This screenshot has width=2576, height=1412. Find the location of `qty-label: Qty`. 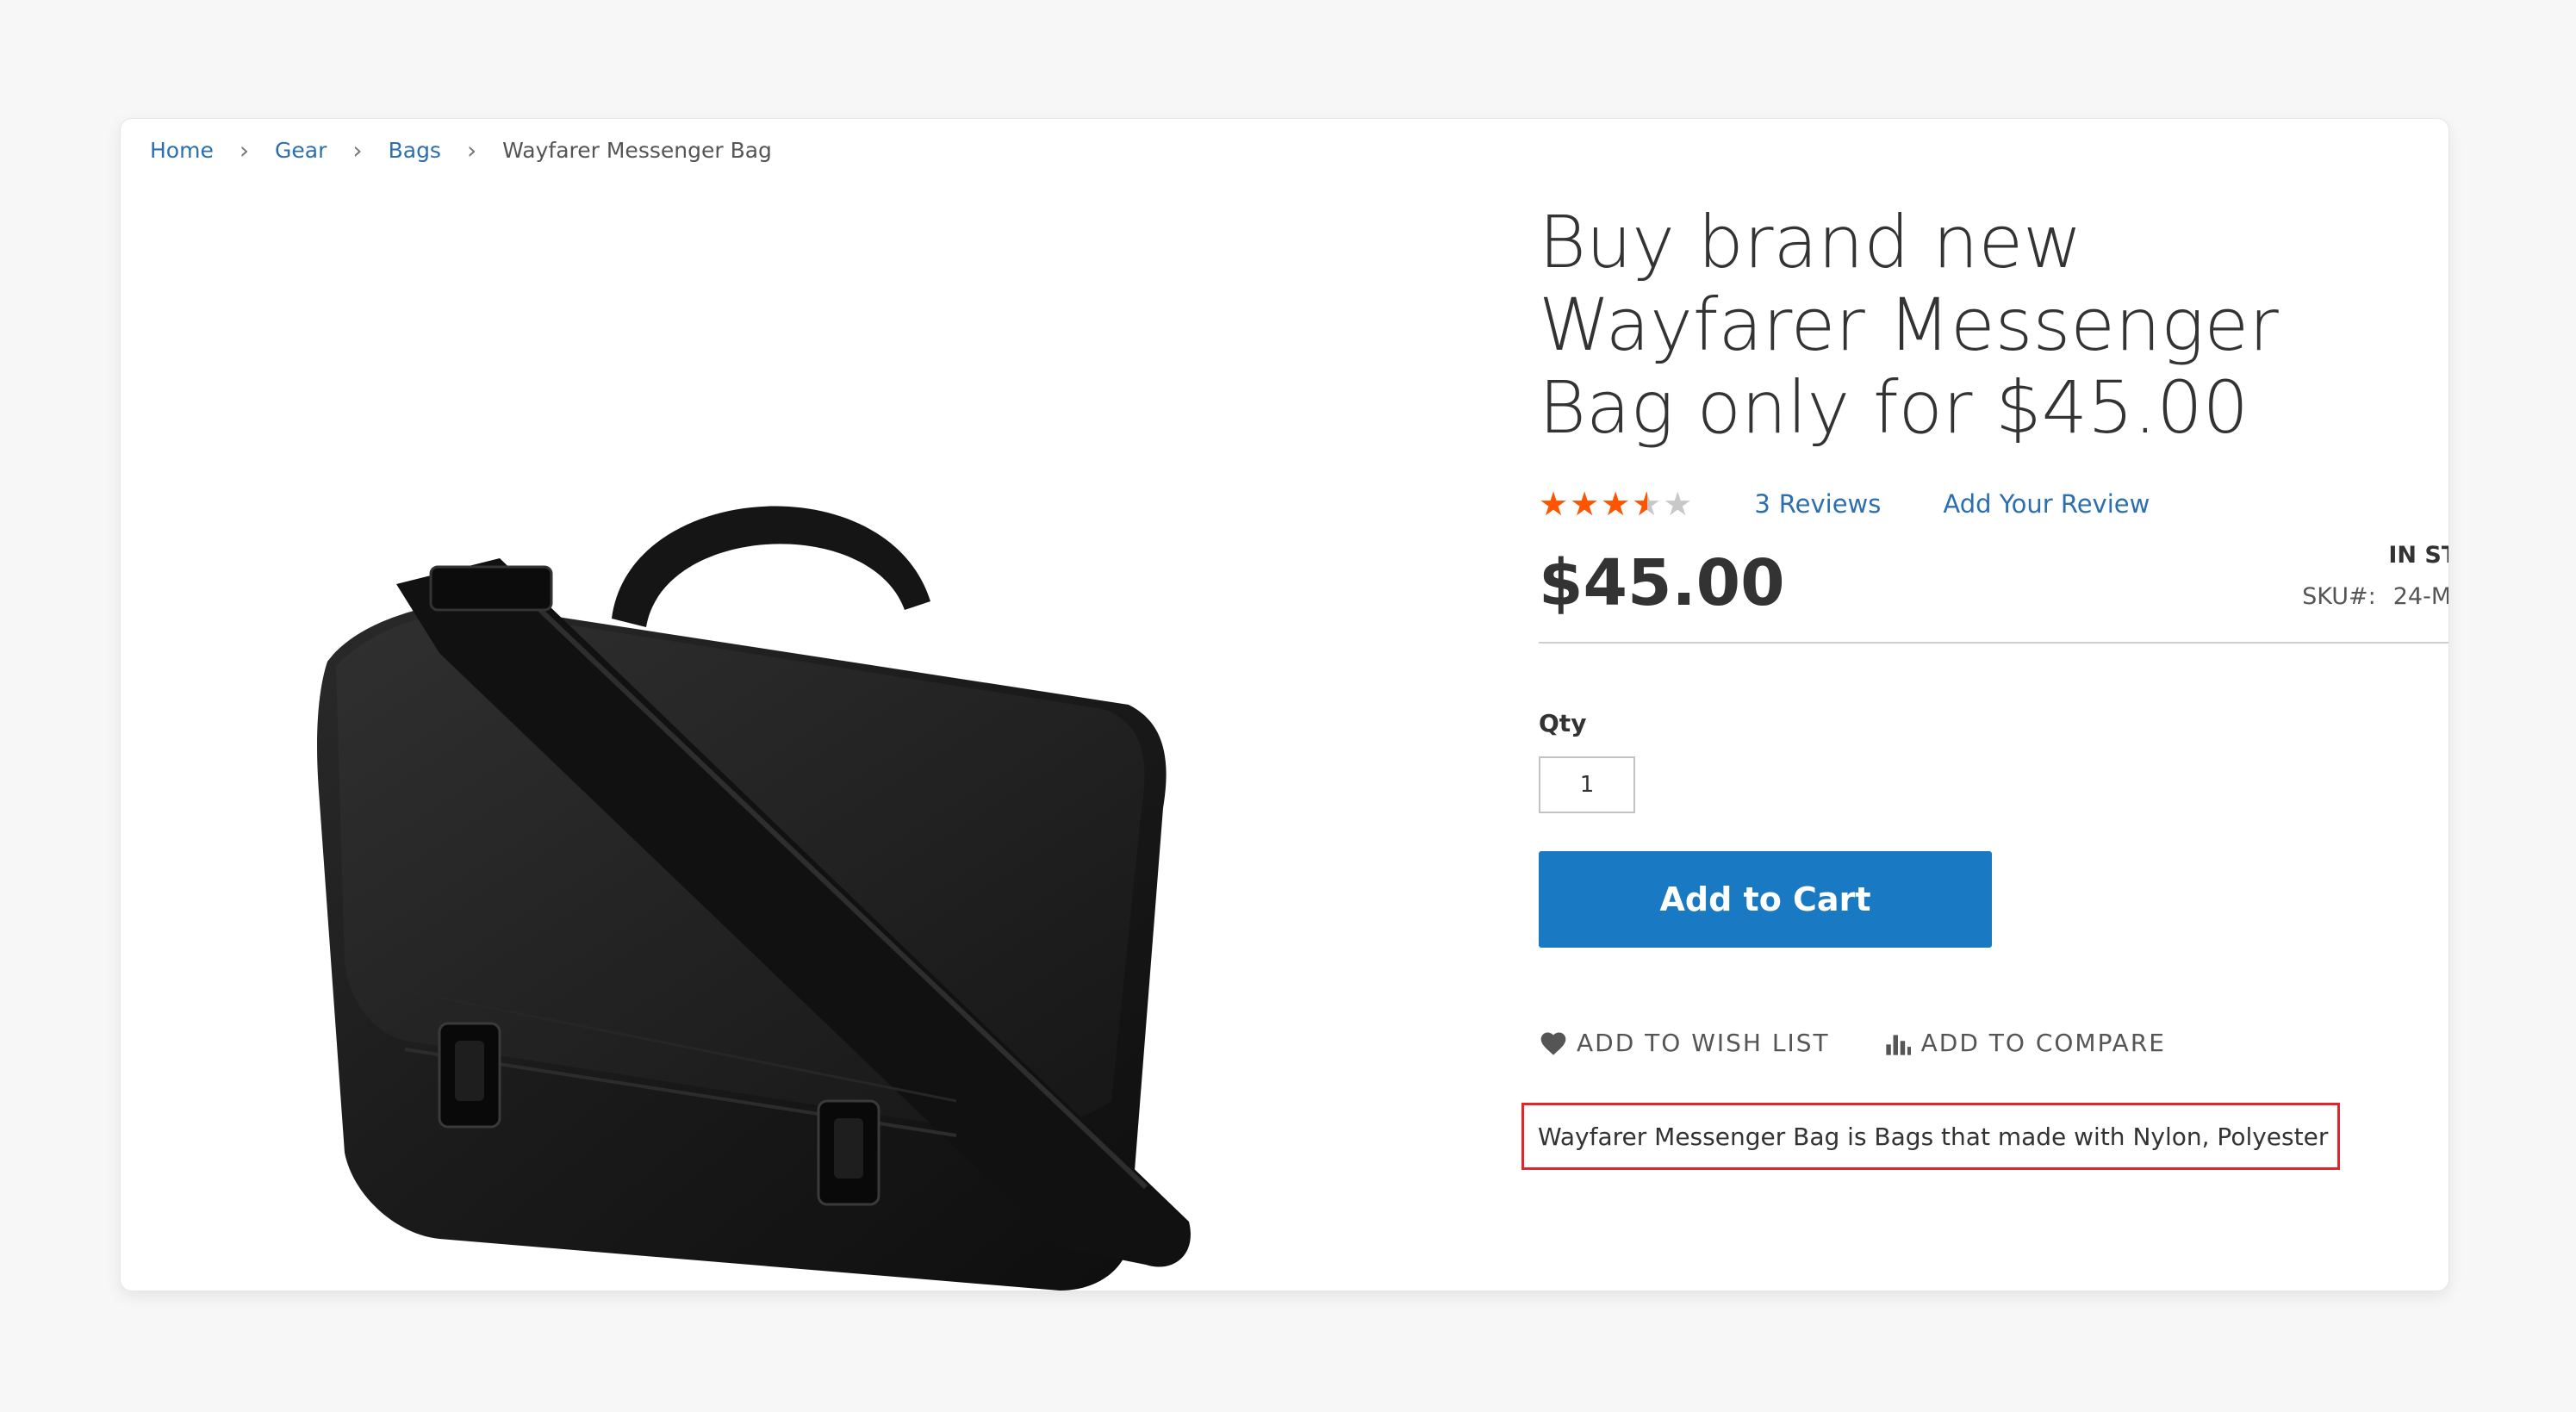

qty-label: Qty is located at coordinates (1563, 723).